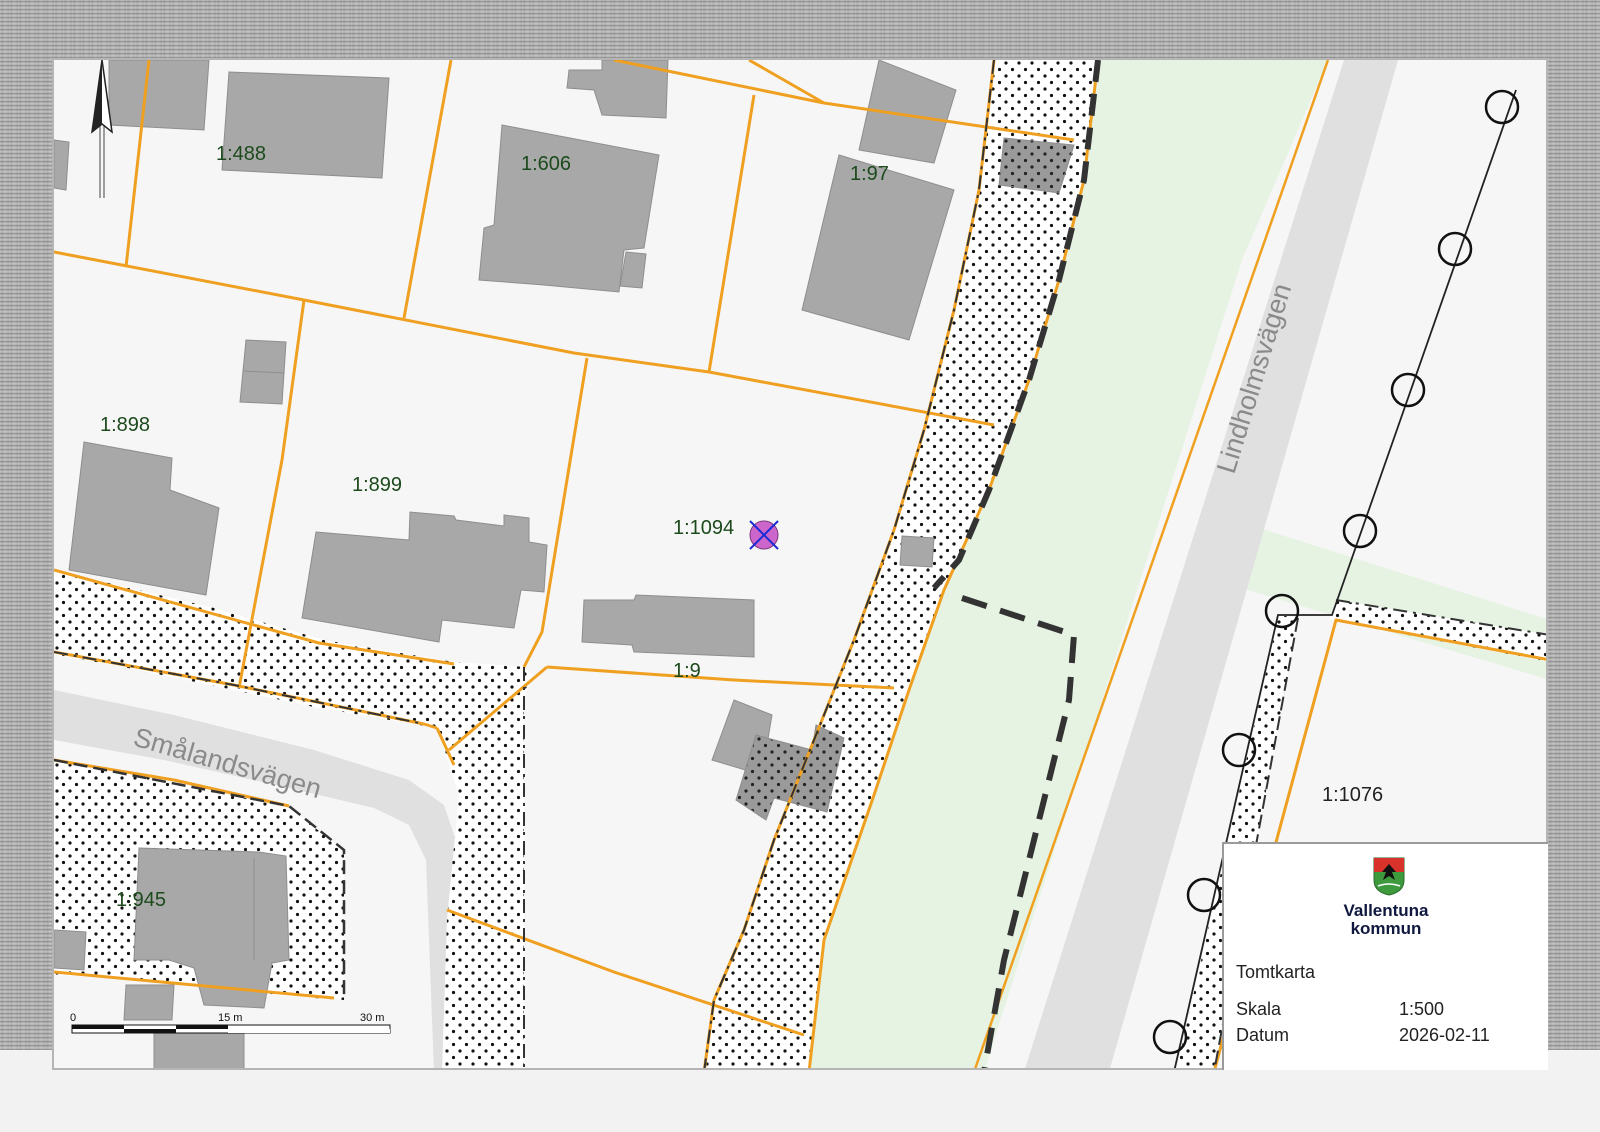 Image resolution: width=1600 pixels, height=1132 pixels. I want to click on parcel-label-1076: 1:1076, so click(1352, 795).